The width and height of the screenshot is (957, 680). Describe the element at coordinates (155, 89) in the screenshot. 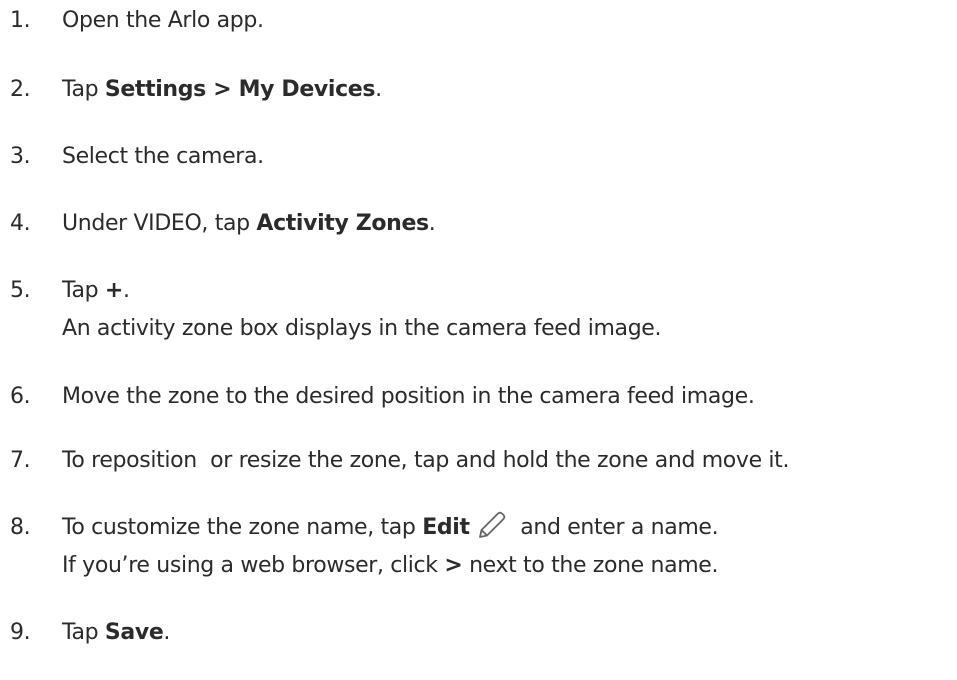

I see `settings-label: Settings` at that location.